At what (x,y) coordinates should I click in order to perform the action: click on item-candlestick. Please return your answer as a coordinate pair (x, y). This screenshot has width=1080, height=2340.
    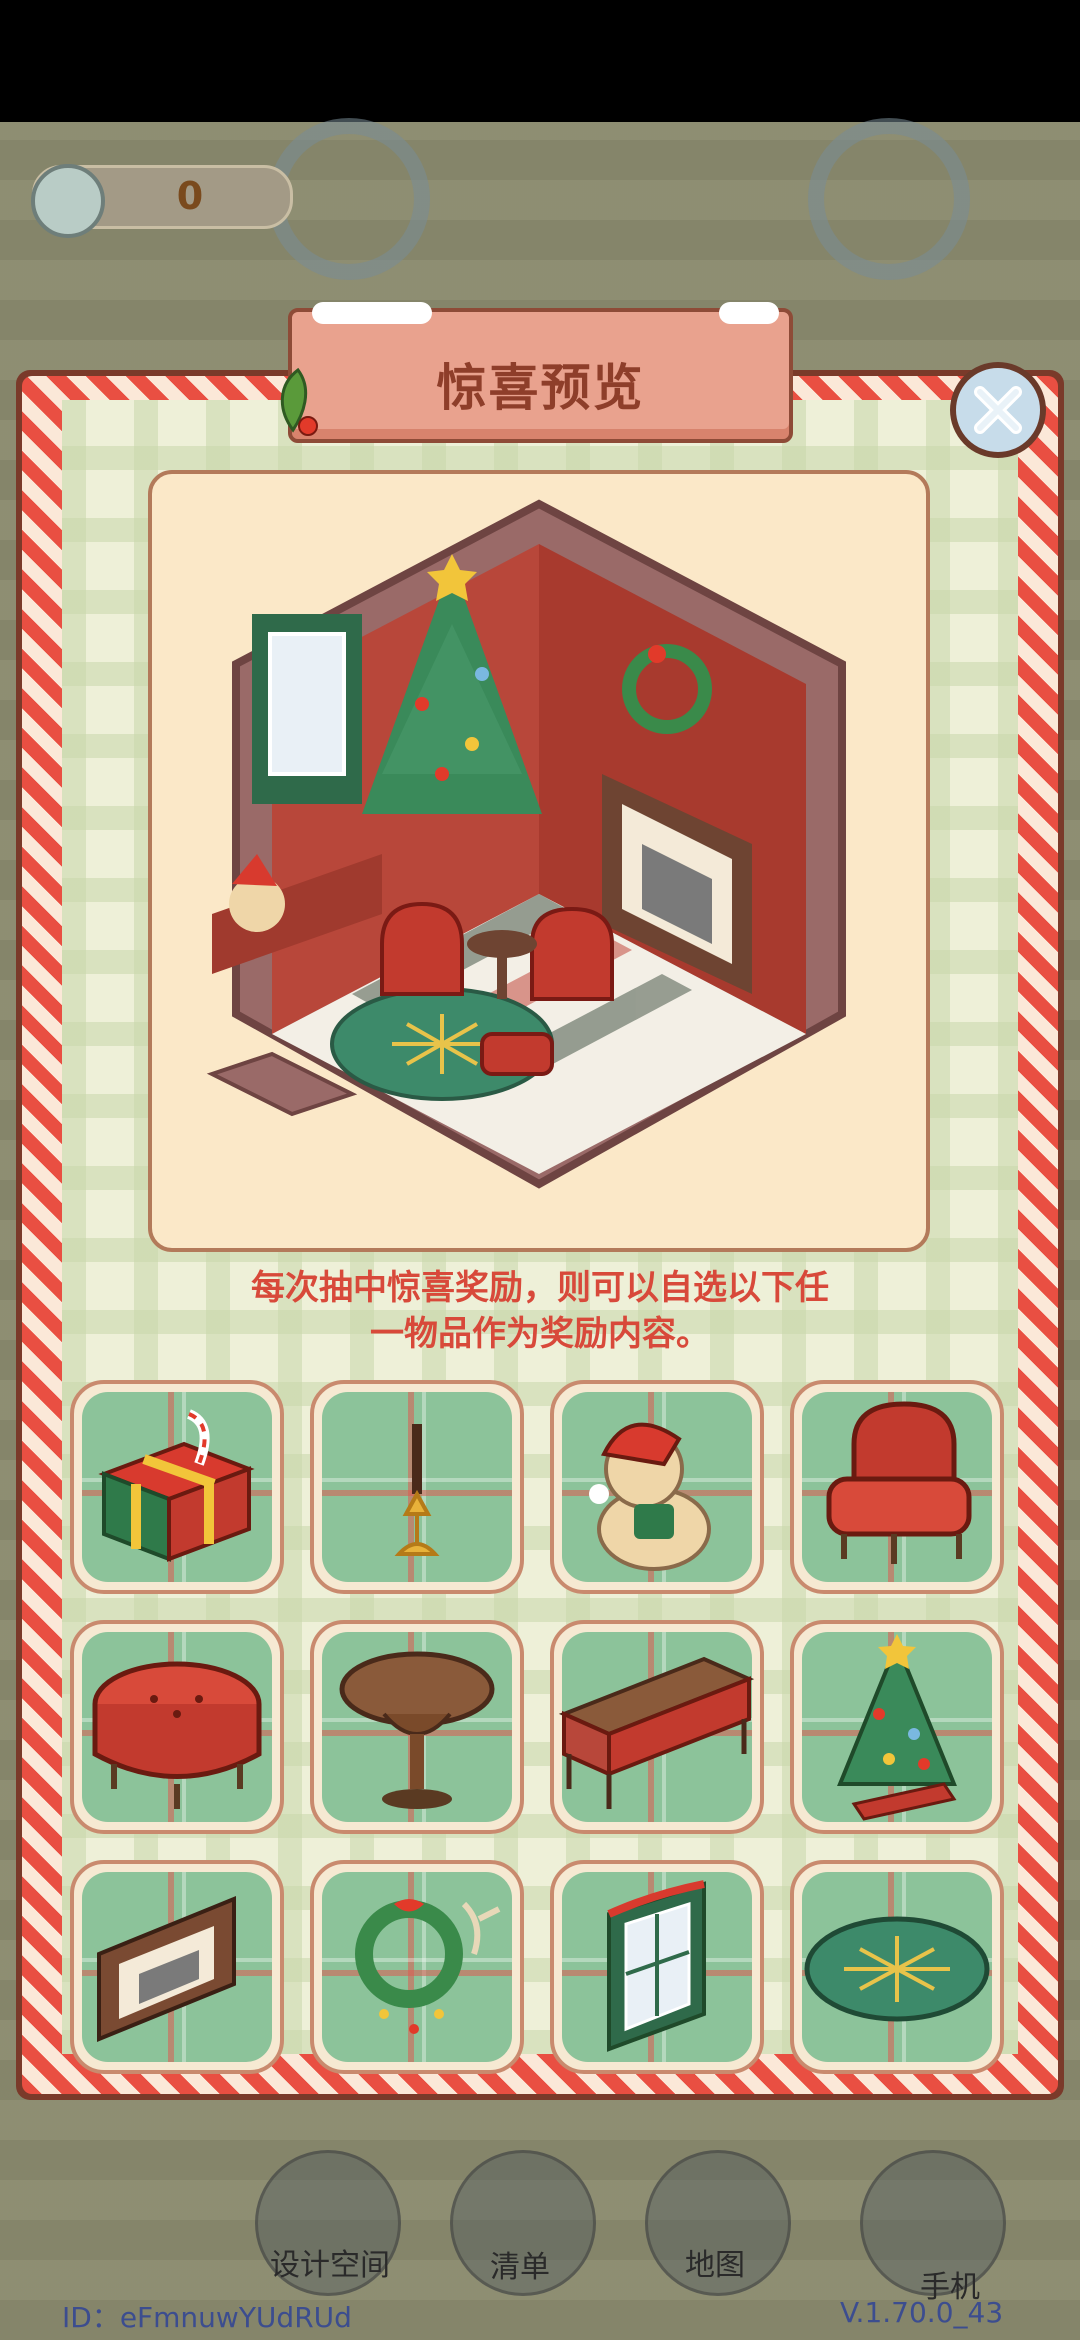
    Looking at the image, I should click on (417, 1487).